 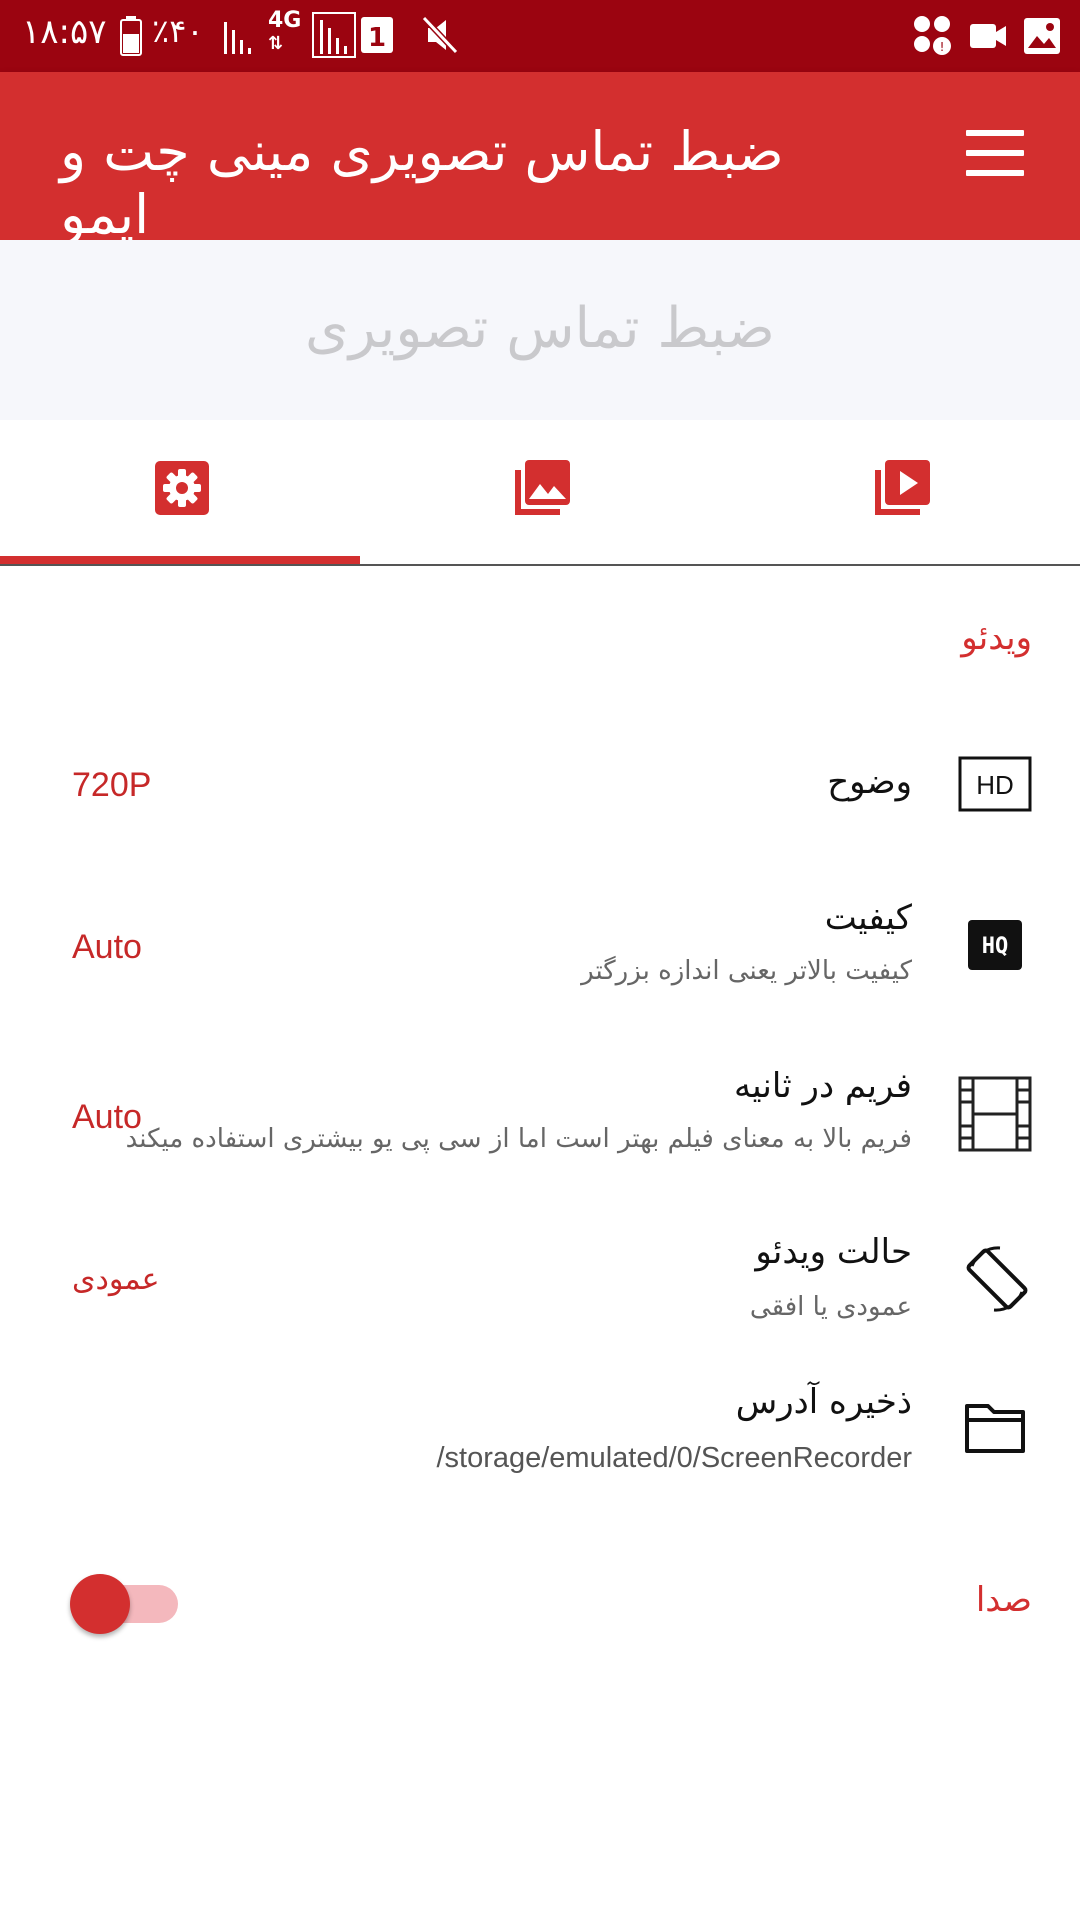 I want to click on setting-title: کیفیت, so click(x=868, y=918).